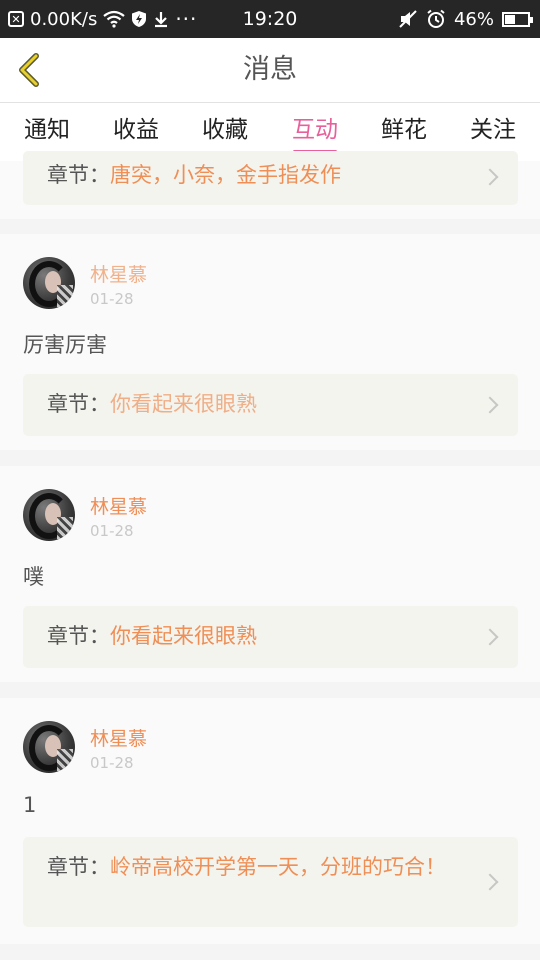 This screenshot has width=540, height=960. I want to click on comment-text: 厉害厉害, so click(65, 345).